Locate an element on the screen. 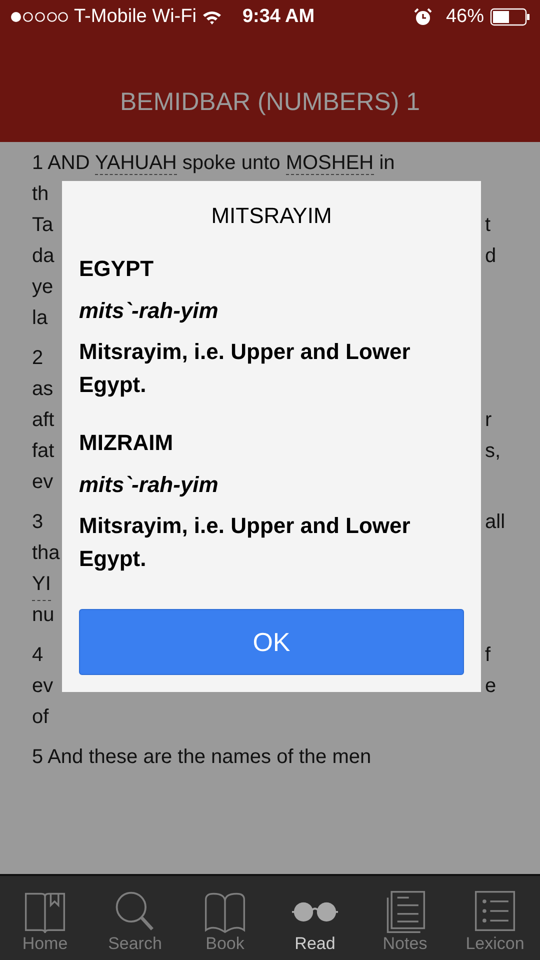 The height and width of the screenshot is (960, 540). ok-button: OK is located at coordinates (271, 642).